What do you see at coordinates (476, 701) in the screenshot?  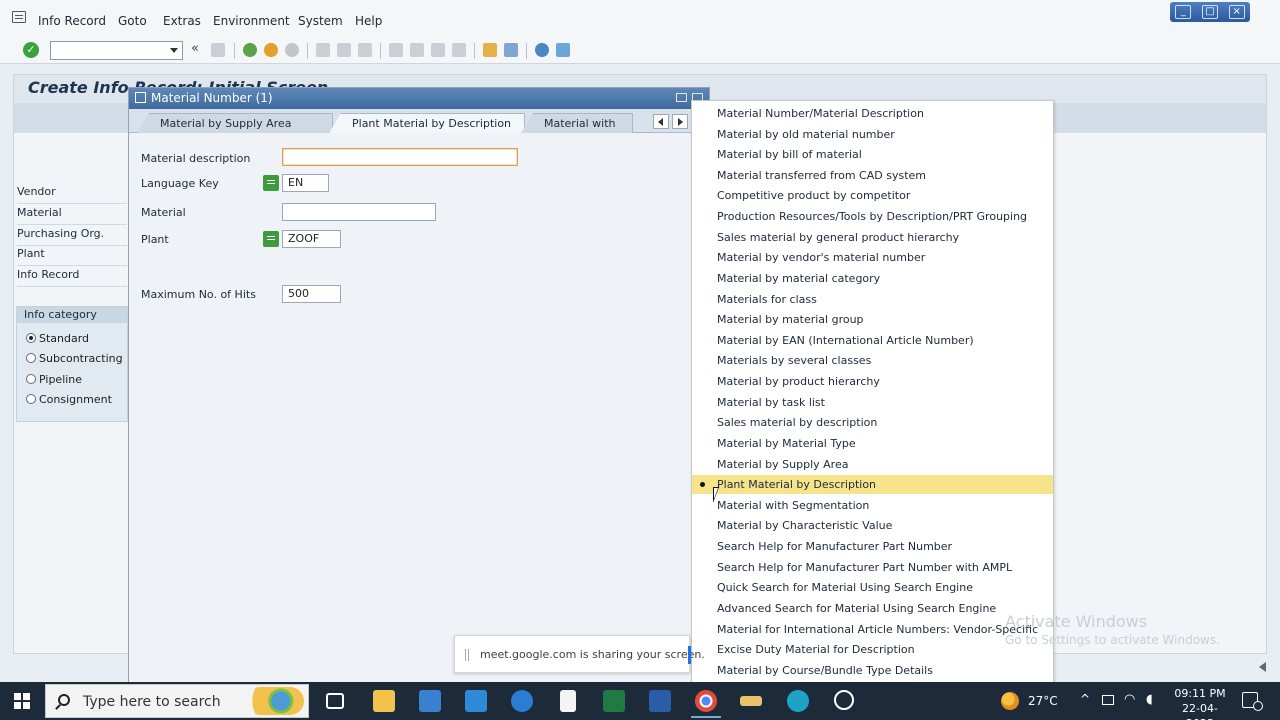 I see `mail-icon` at bounding box center [476, 701].